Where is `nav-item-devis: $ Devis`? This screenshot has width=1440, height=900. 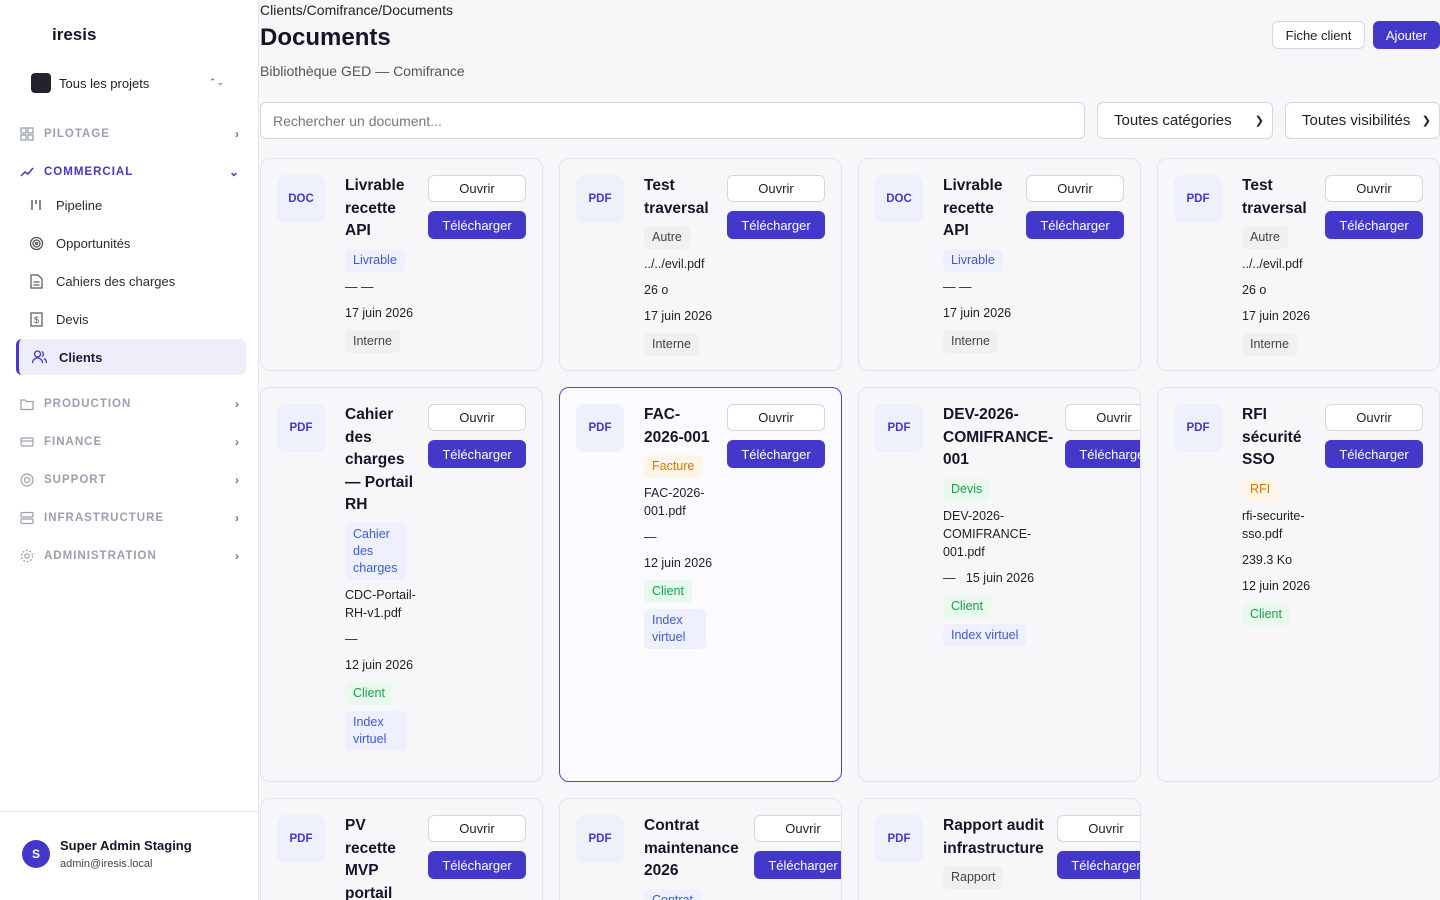
nav-item-devis: $ Devis is located at coordinates (131, 319).